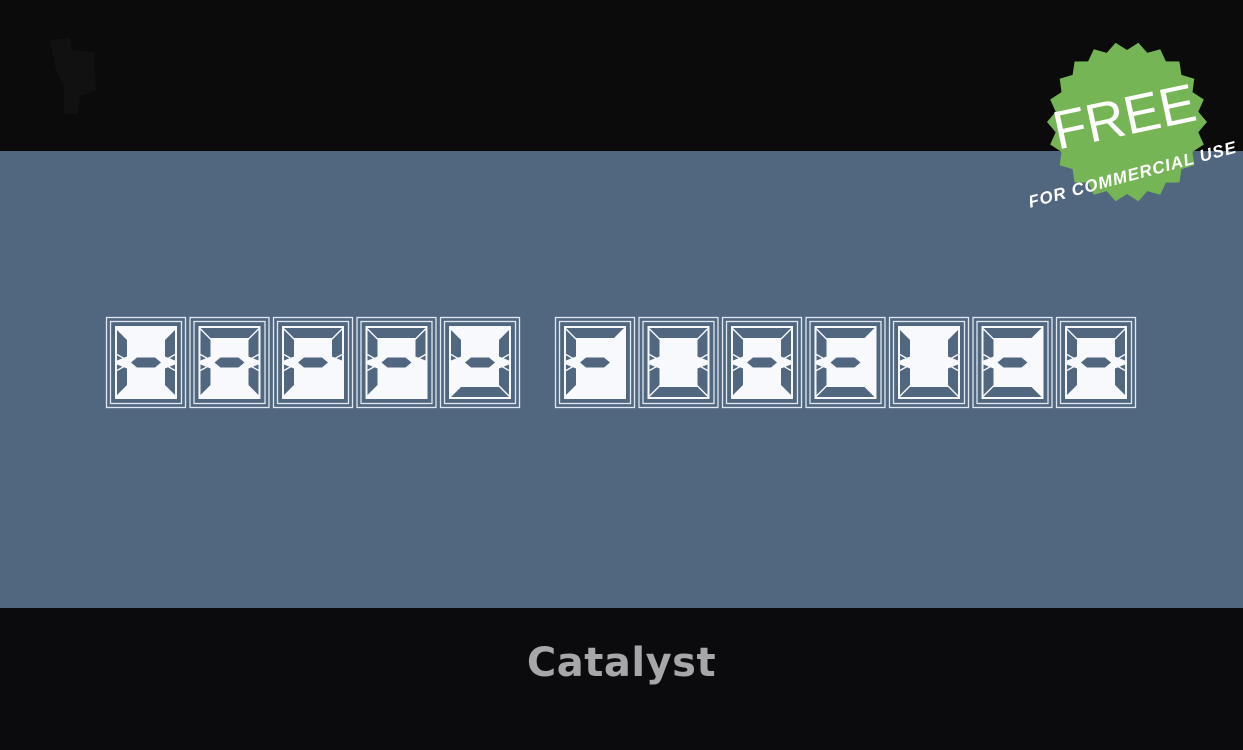 The width and height of the screenshot is (1243, 750). What do you see at coordinates (1134, 126) in the screenshot?
I see `free-commercial-badge: FREE FOR COMMERCIAL USE` at bounding box center [1134, 126].